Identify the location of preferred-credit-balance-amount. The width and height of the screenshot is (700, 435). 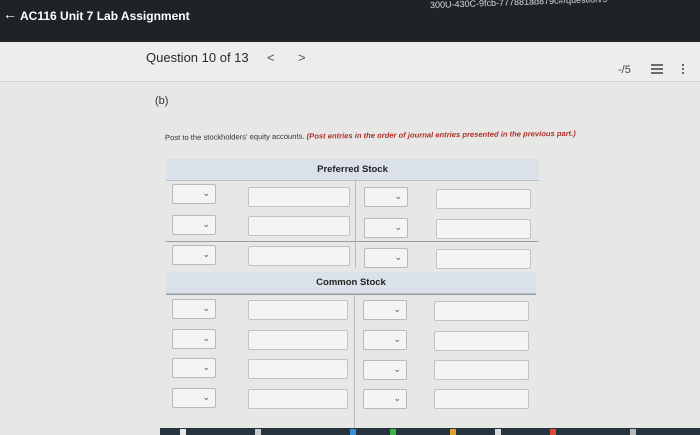
(483, 259).